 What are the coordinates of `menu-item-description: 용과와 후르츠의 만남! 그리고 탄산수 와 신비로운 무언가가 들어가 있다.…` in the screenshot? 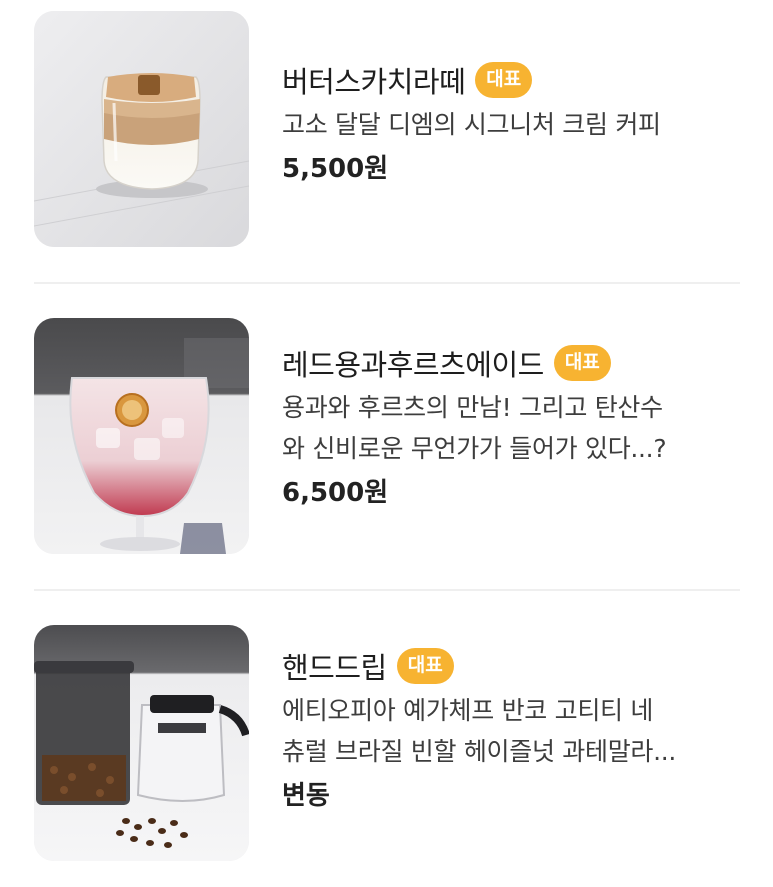 It's located at (512, 428).